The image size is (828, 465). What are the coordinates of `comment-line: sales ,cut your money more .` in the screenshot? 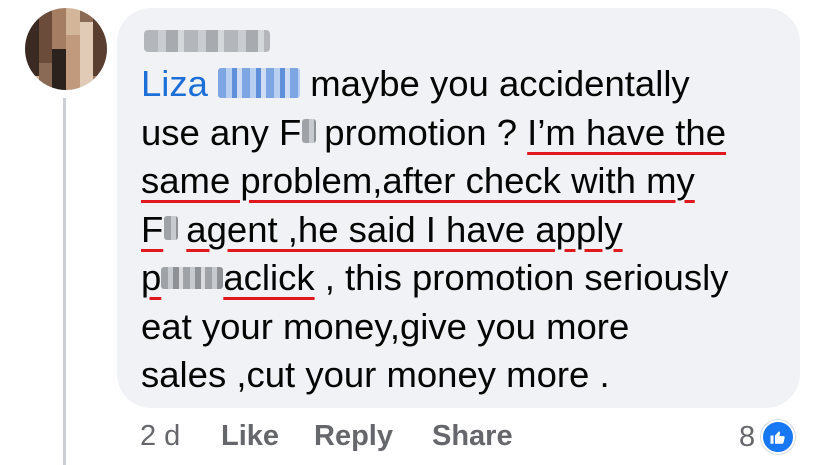 It's located at (375, 374).